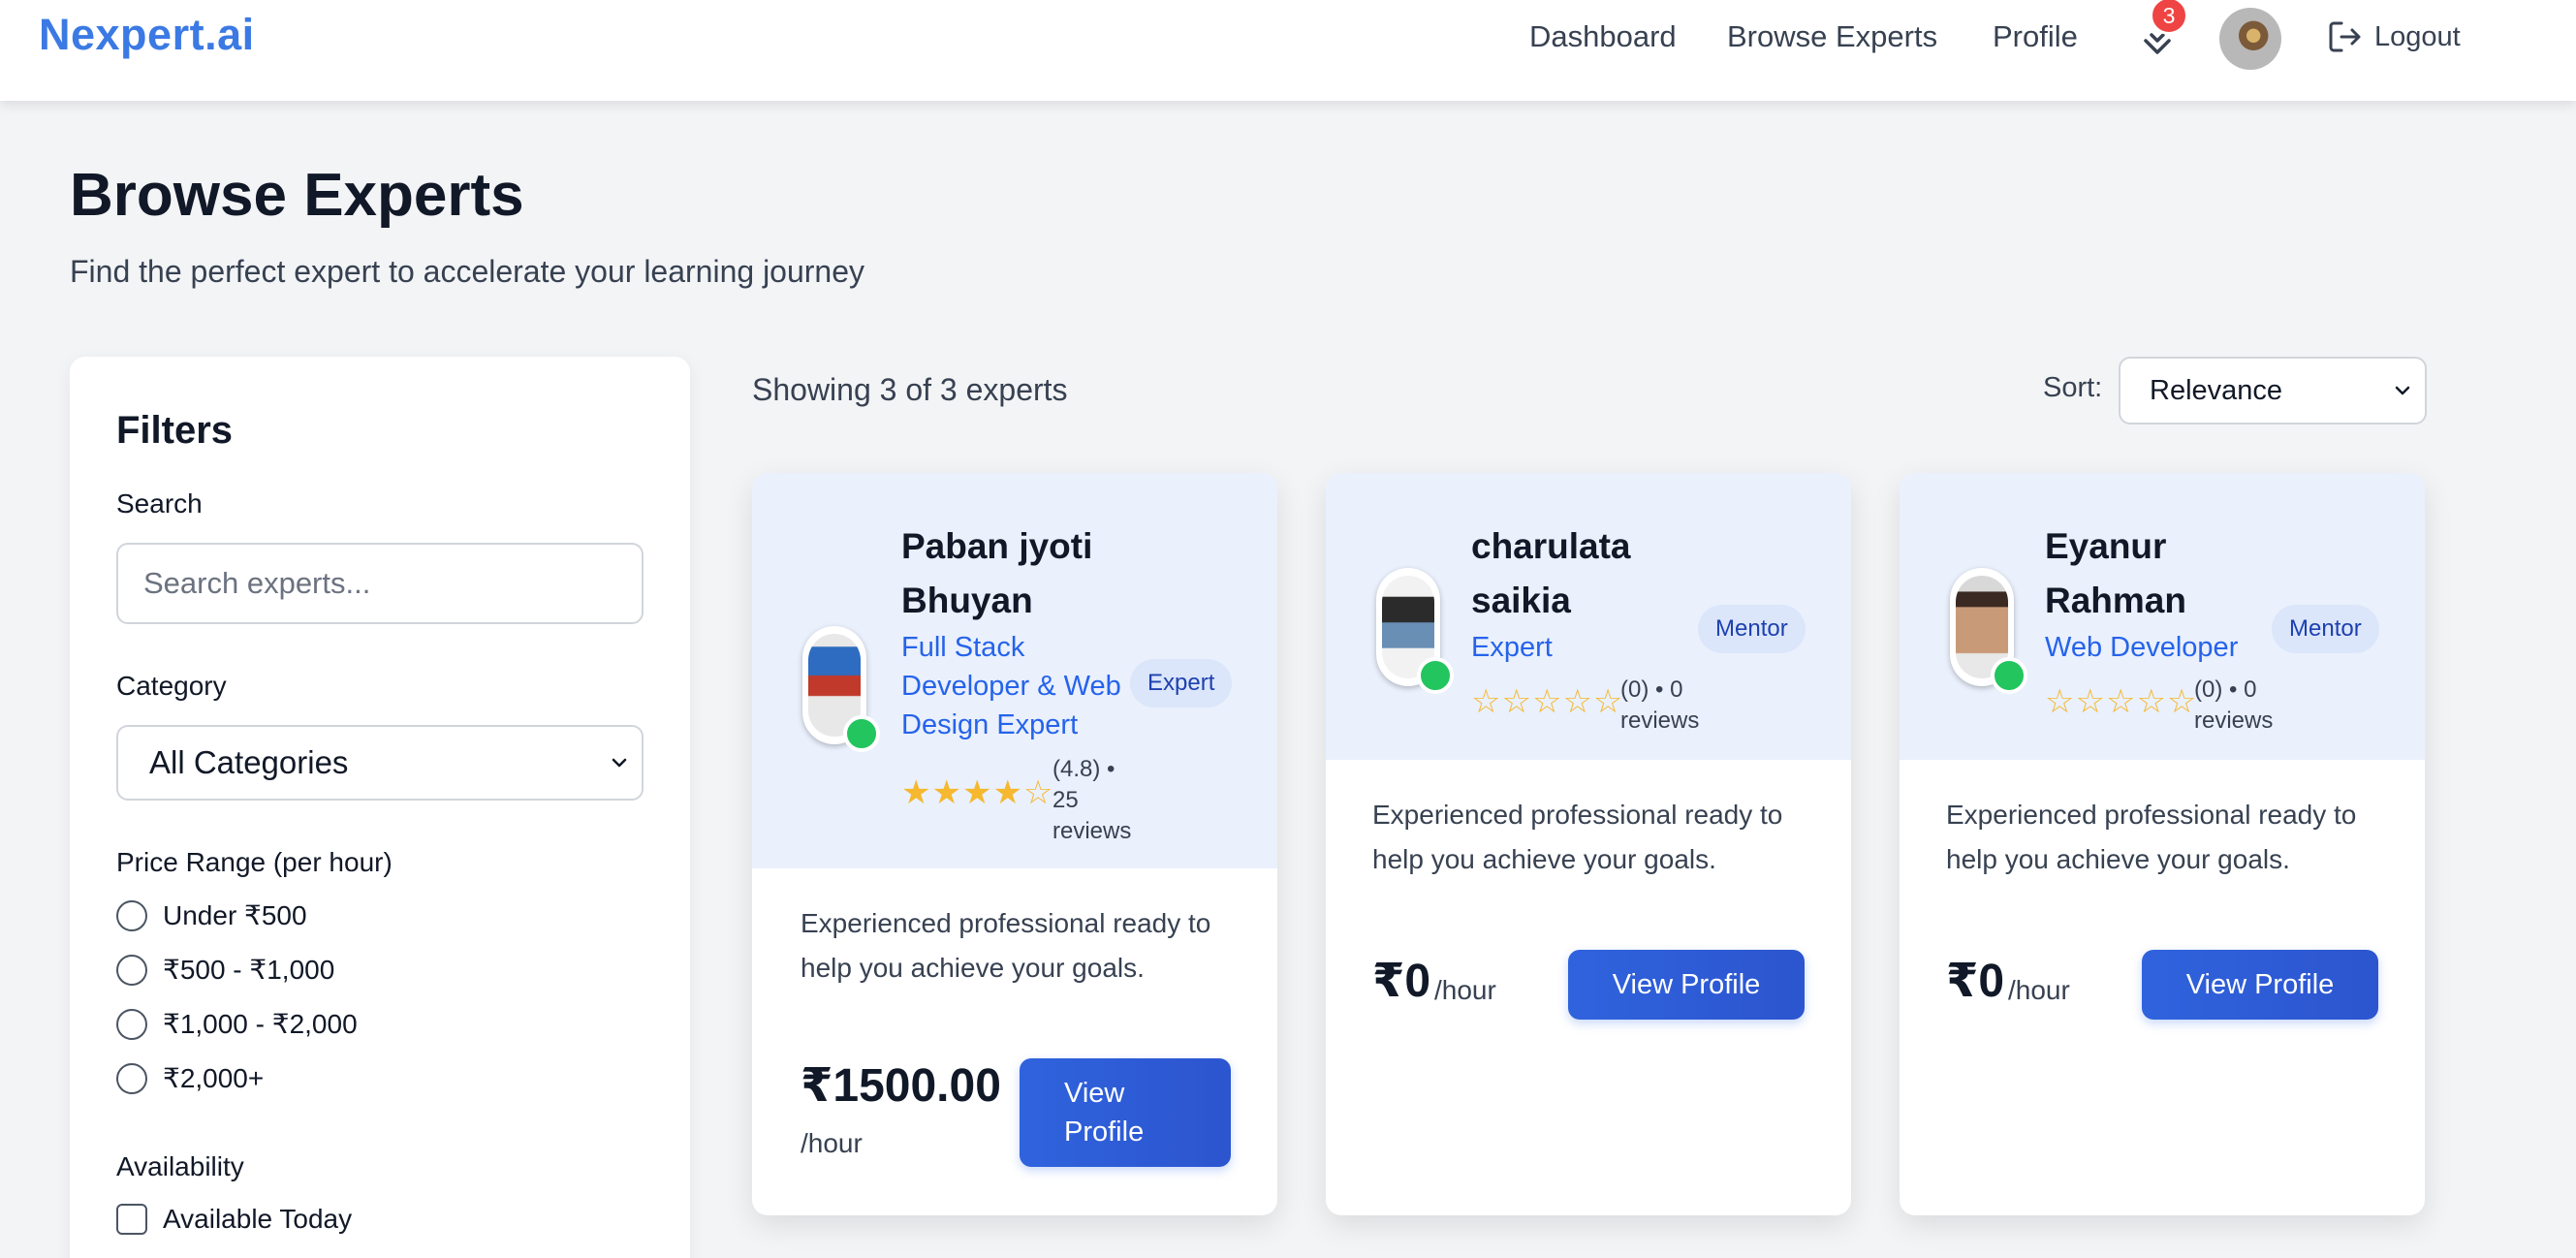  Describe the element at coordinates (910, 390) in the screenshot. I see `results-count: Showing 3 of 3 experts` at that location.